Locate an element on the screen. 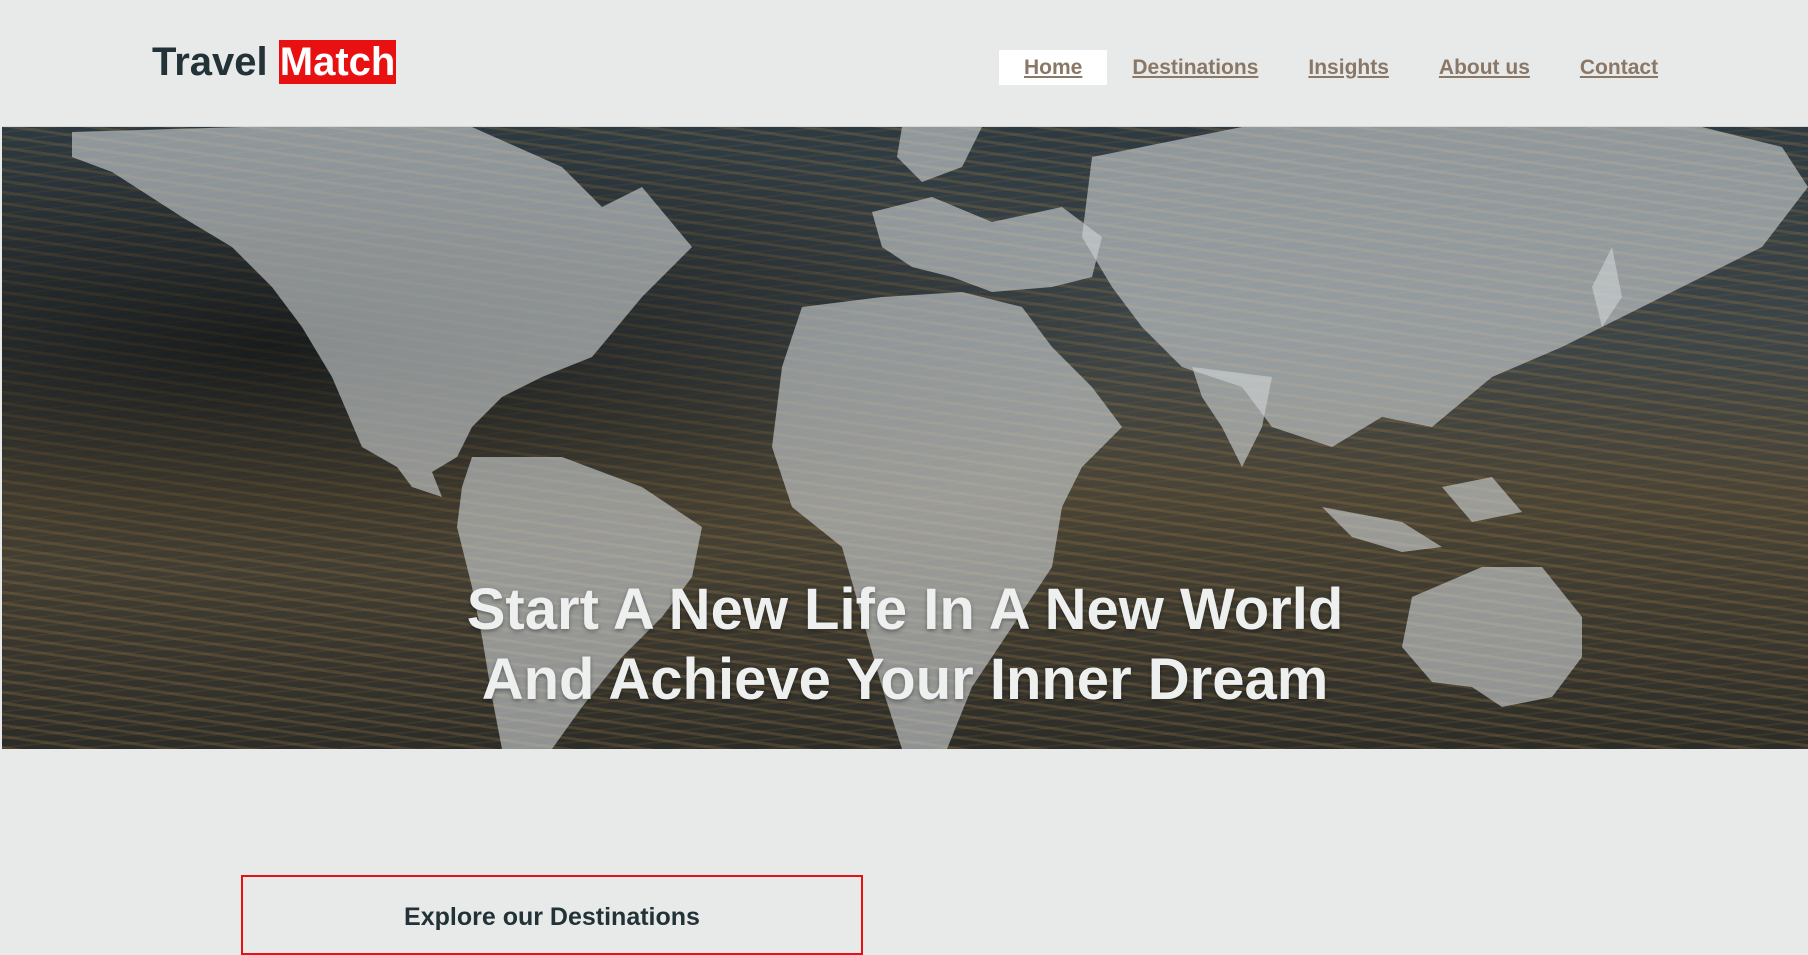 The height and width of the screenshot is (955, 1808). logo: Travel Match is located at coordinates (274, 62).